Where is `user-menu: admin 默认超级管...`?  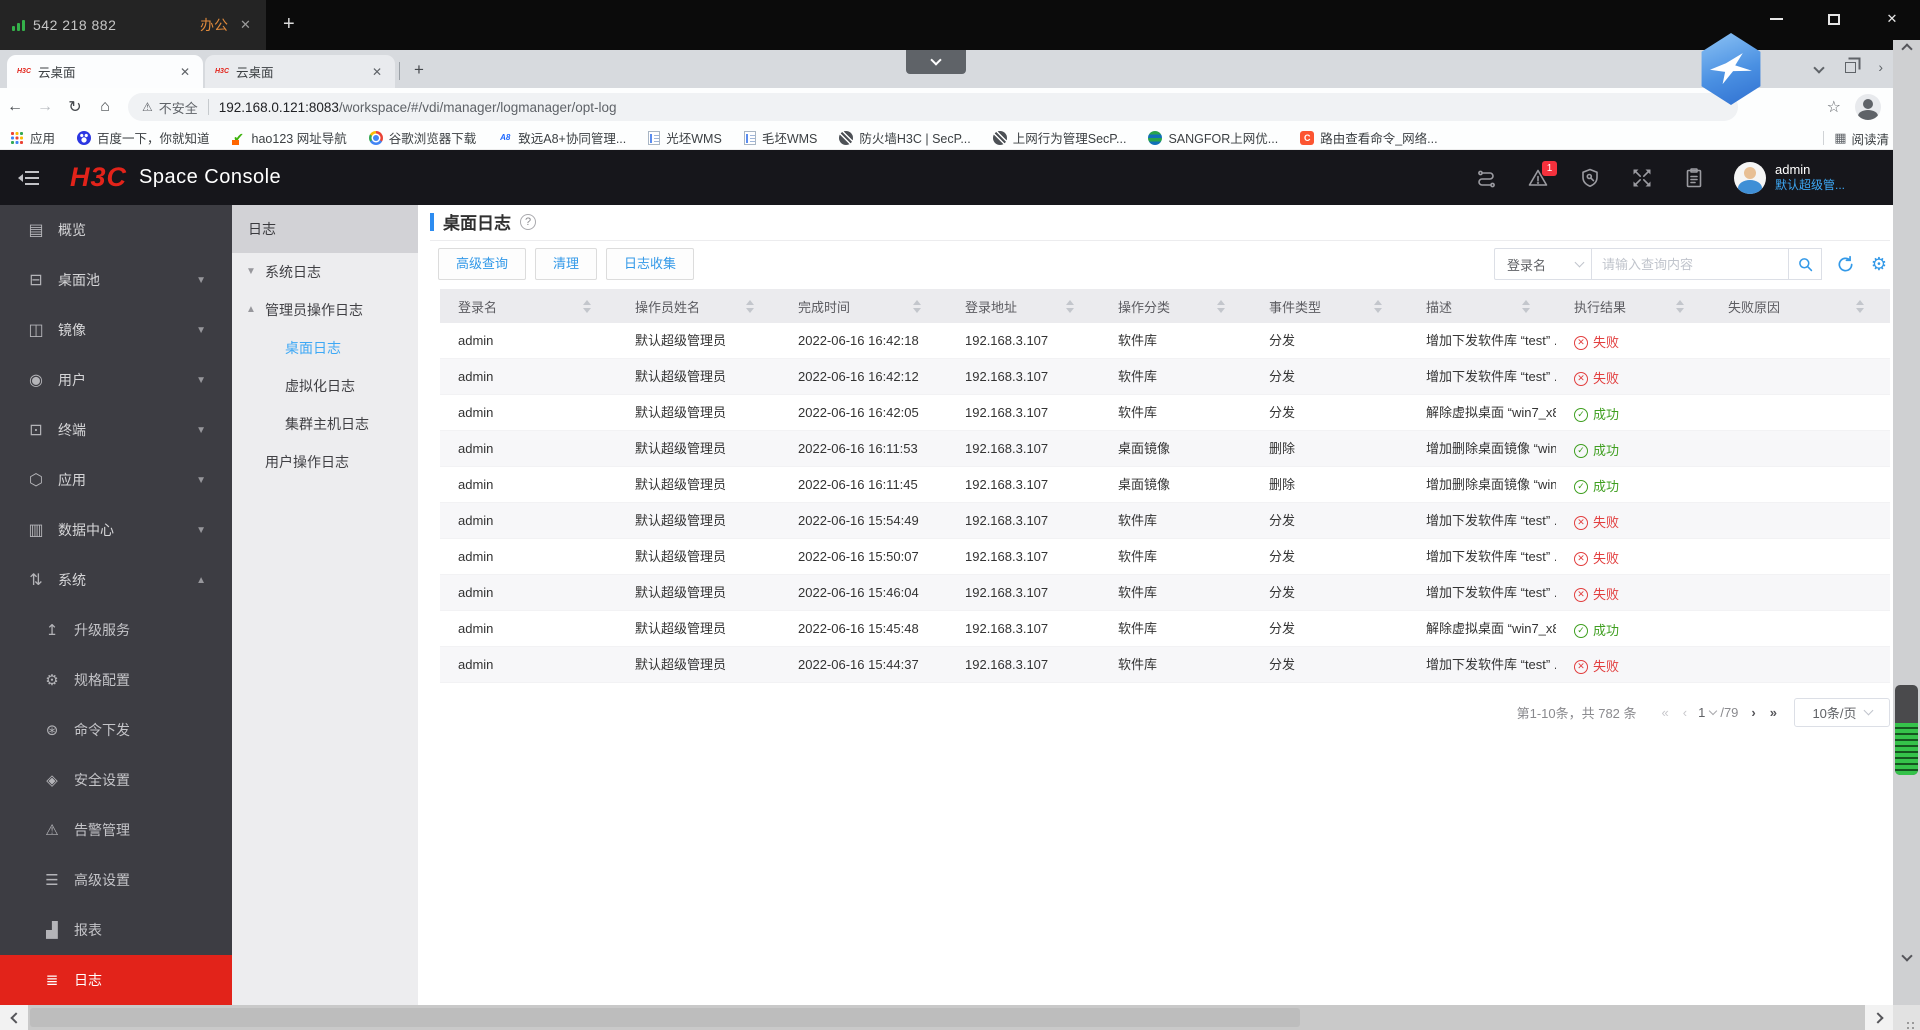 user-menu: admin 默认超级管... is located at coordinates (1789, 177).